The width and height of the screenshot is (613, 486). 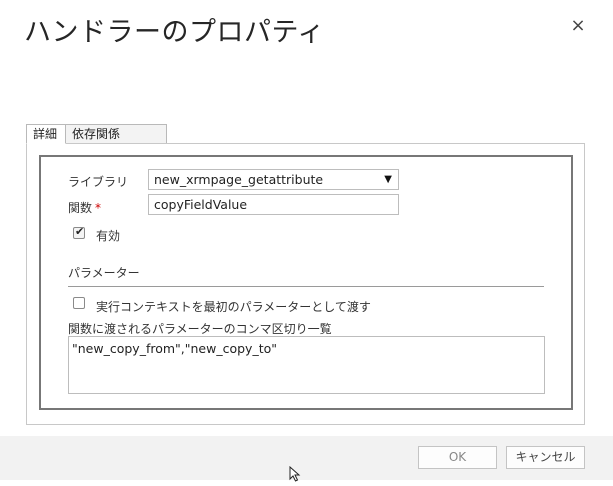 I want to click on function-label-text: 関数, so click(x=80, y=208).